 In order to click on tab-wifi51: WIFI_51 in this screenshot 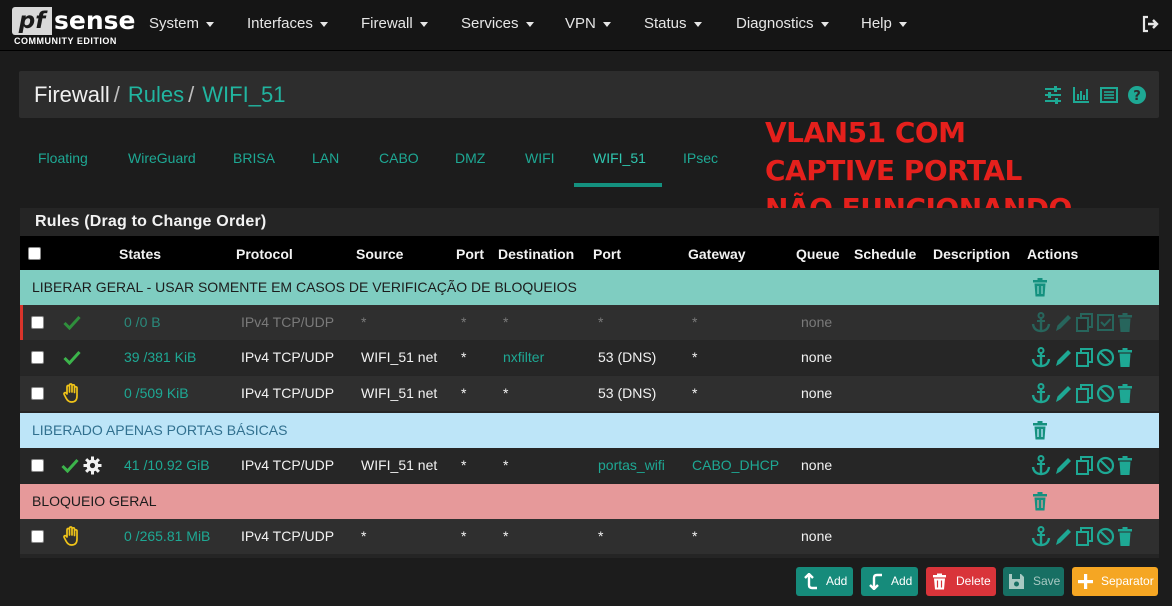, I will do `click(619, 168)`.